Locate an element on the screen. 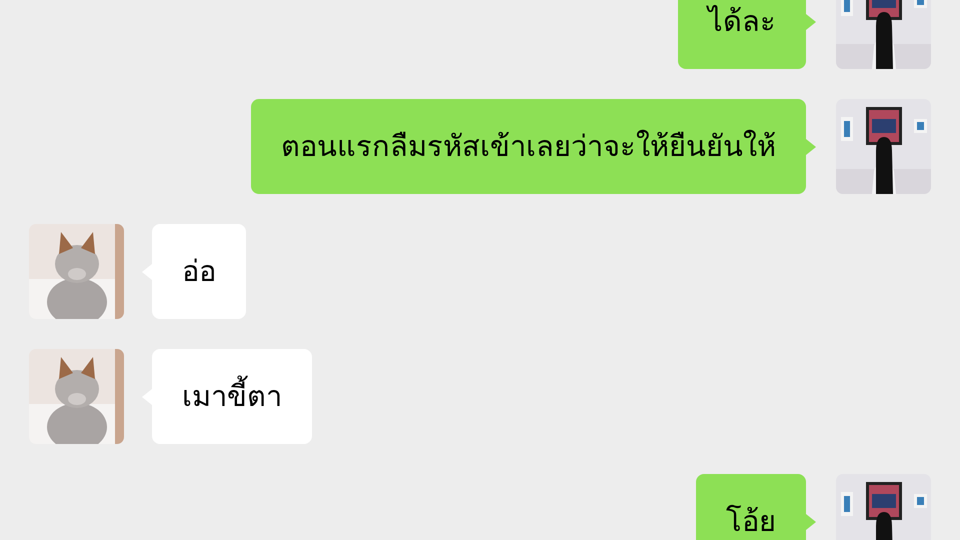  message-bubble: อ่อ is located at coordinates (199, 271).